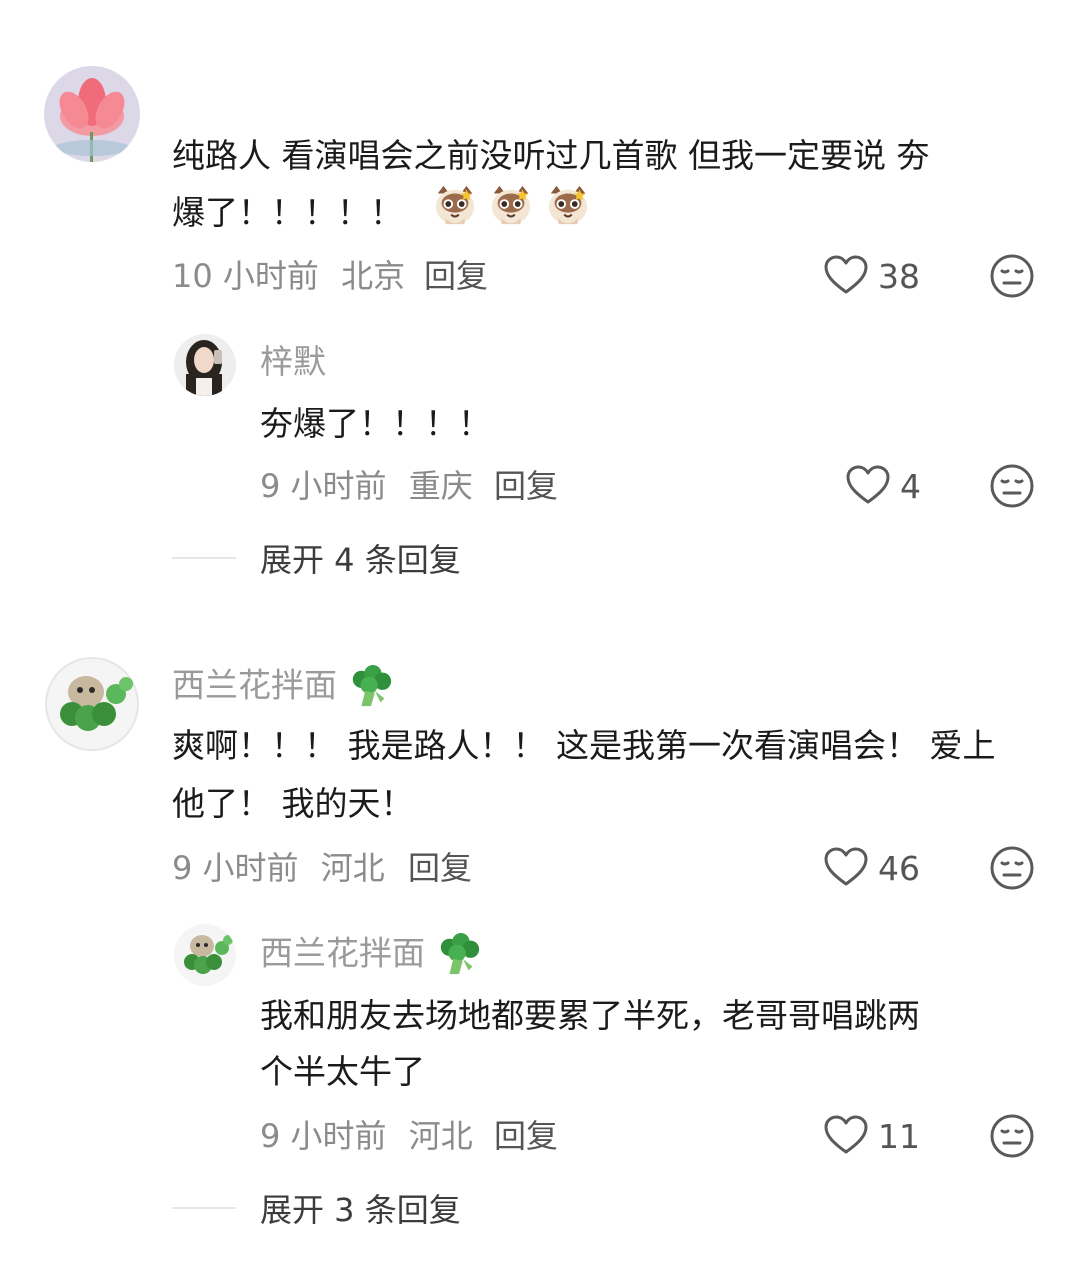  What do you see at coordinates (235, 868) in the screenshot?
I see `comment-time: 9 小时前` at bounding box center [235, 868].